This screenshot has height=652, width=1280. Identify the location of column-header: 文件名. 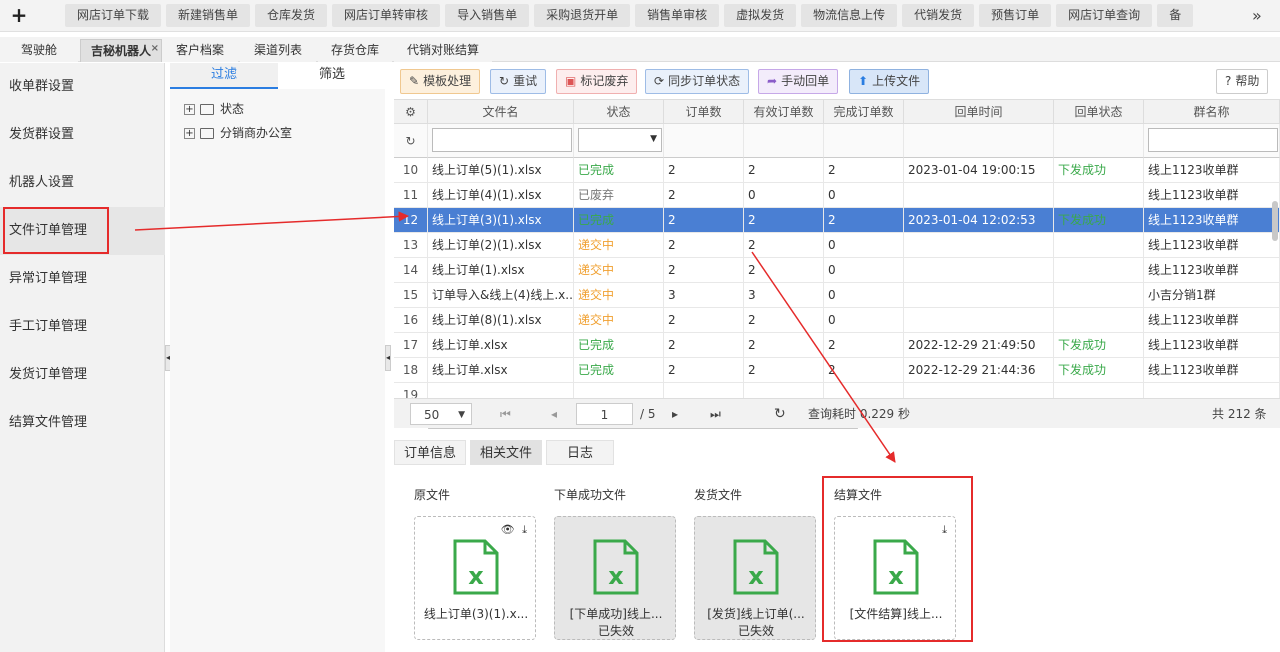
(501, 112).